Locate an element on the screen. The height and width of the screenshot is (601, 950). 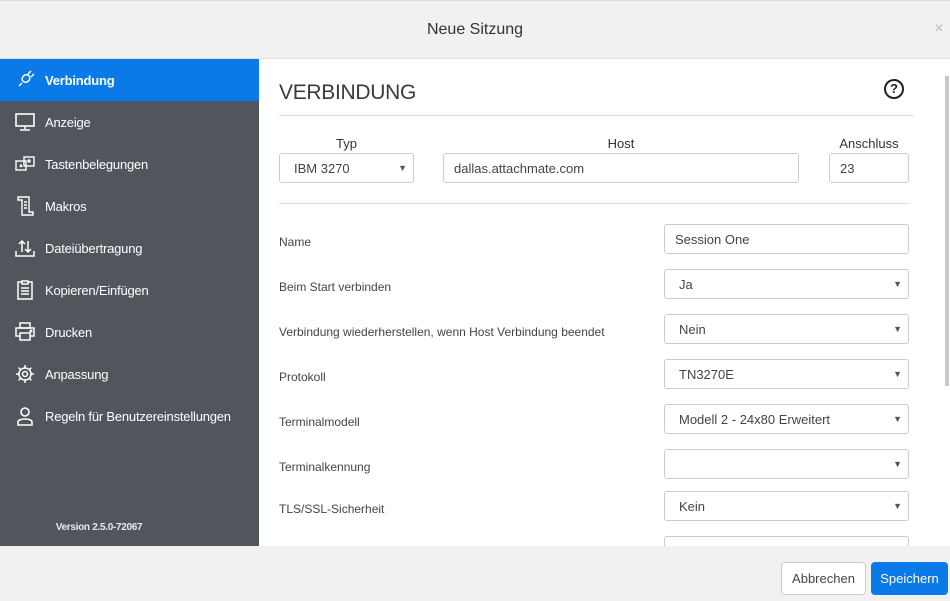
sidebar-item-label: Makros is located at coordinates (66, 206).